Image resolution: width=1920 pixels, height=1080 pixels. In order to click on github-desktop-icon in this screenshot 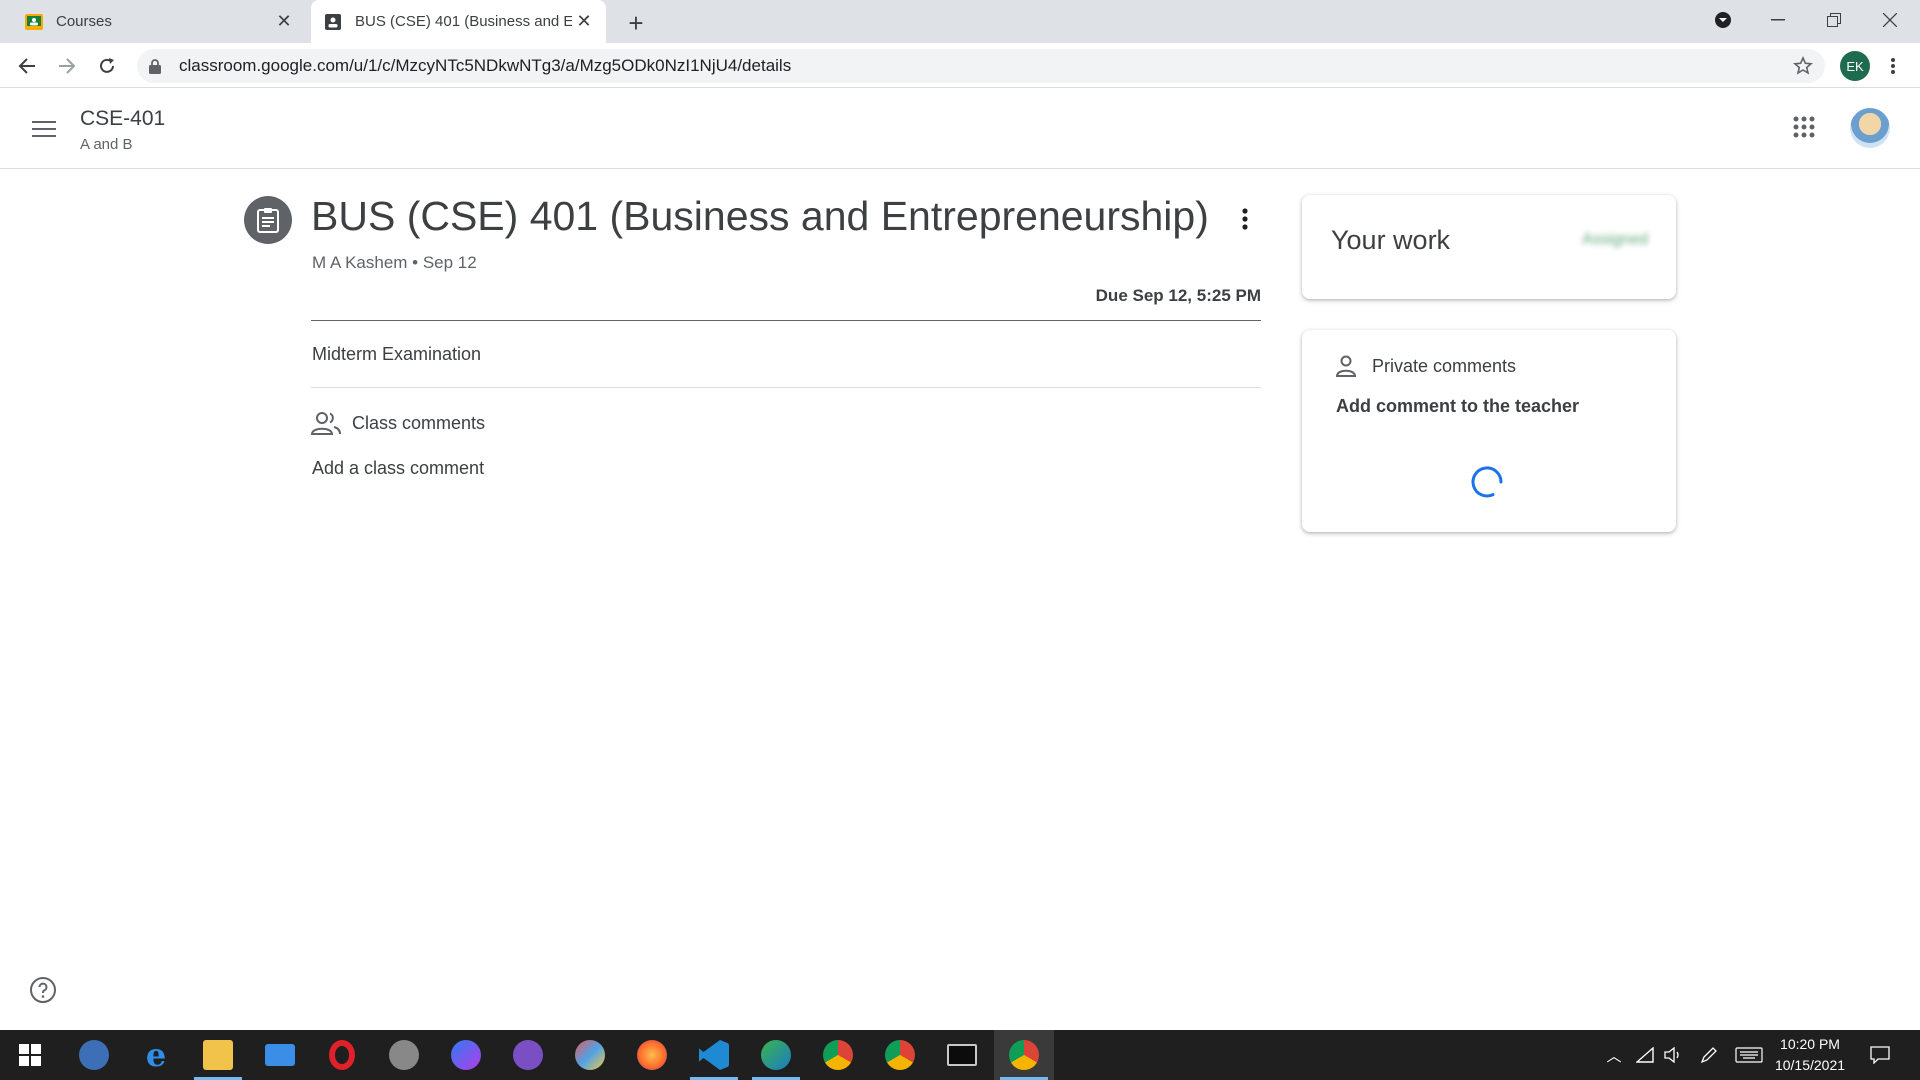, I will do `click(528, 1055)`.